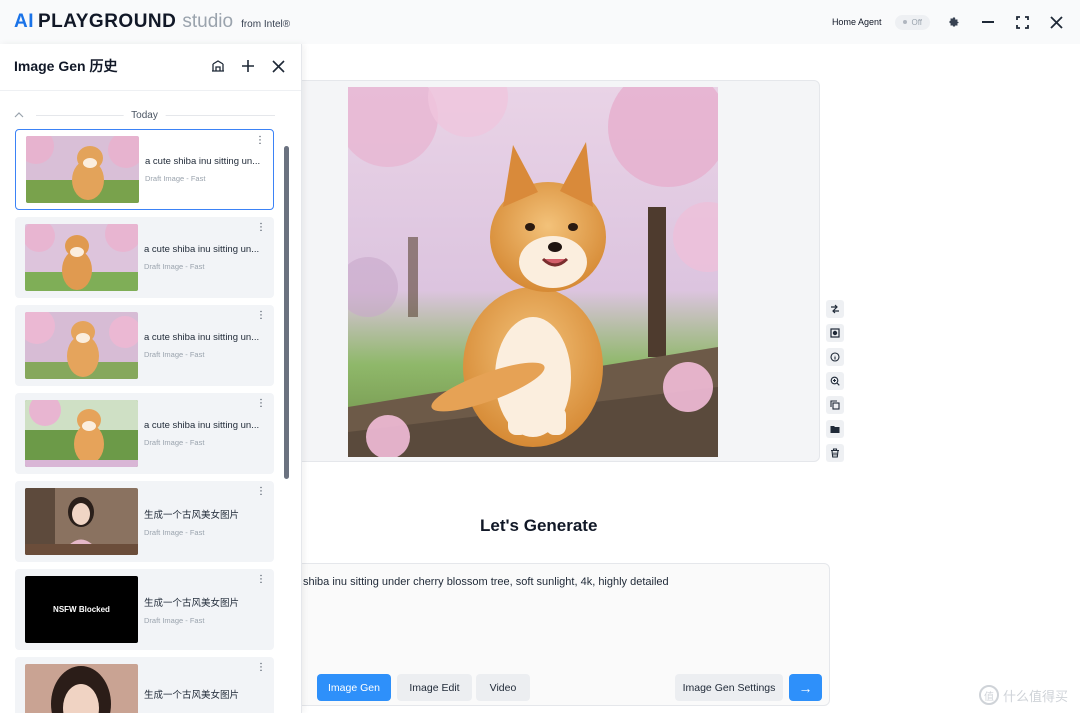 This screenshot has height=713, width=1080. I want to click on home-agent-toggle: Off, so click(912, 22).